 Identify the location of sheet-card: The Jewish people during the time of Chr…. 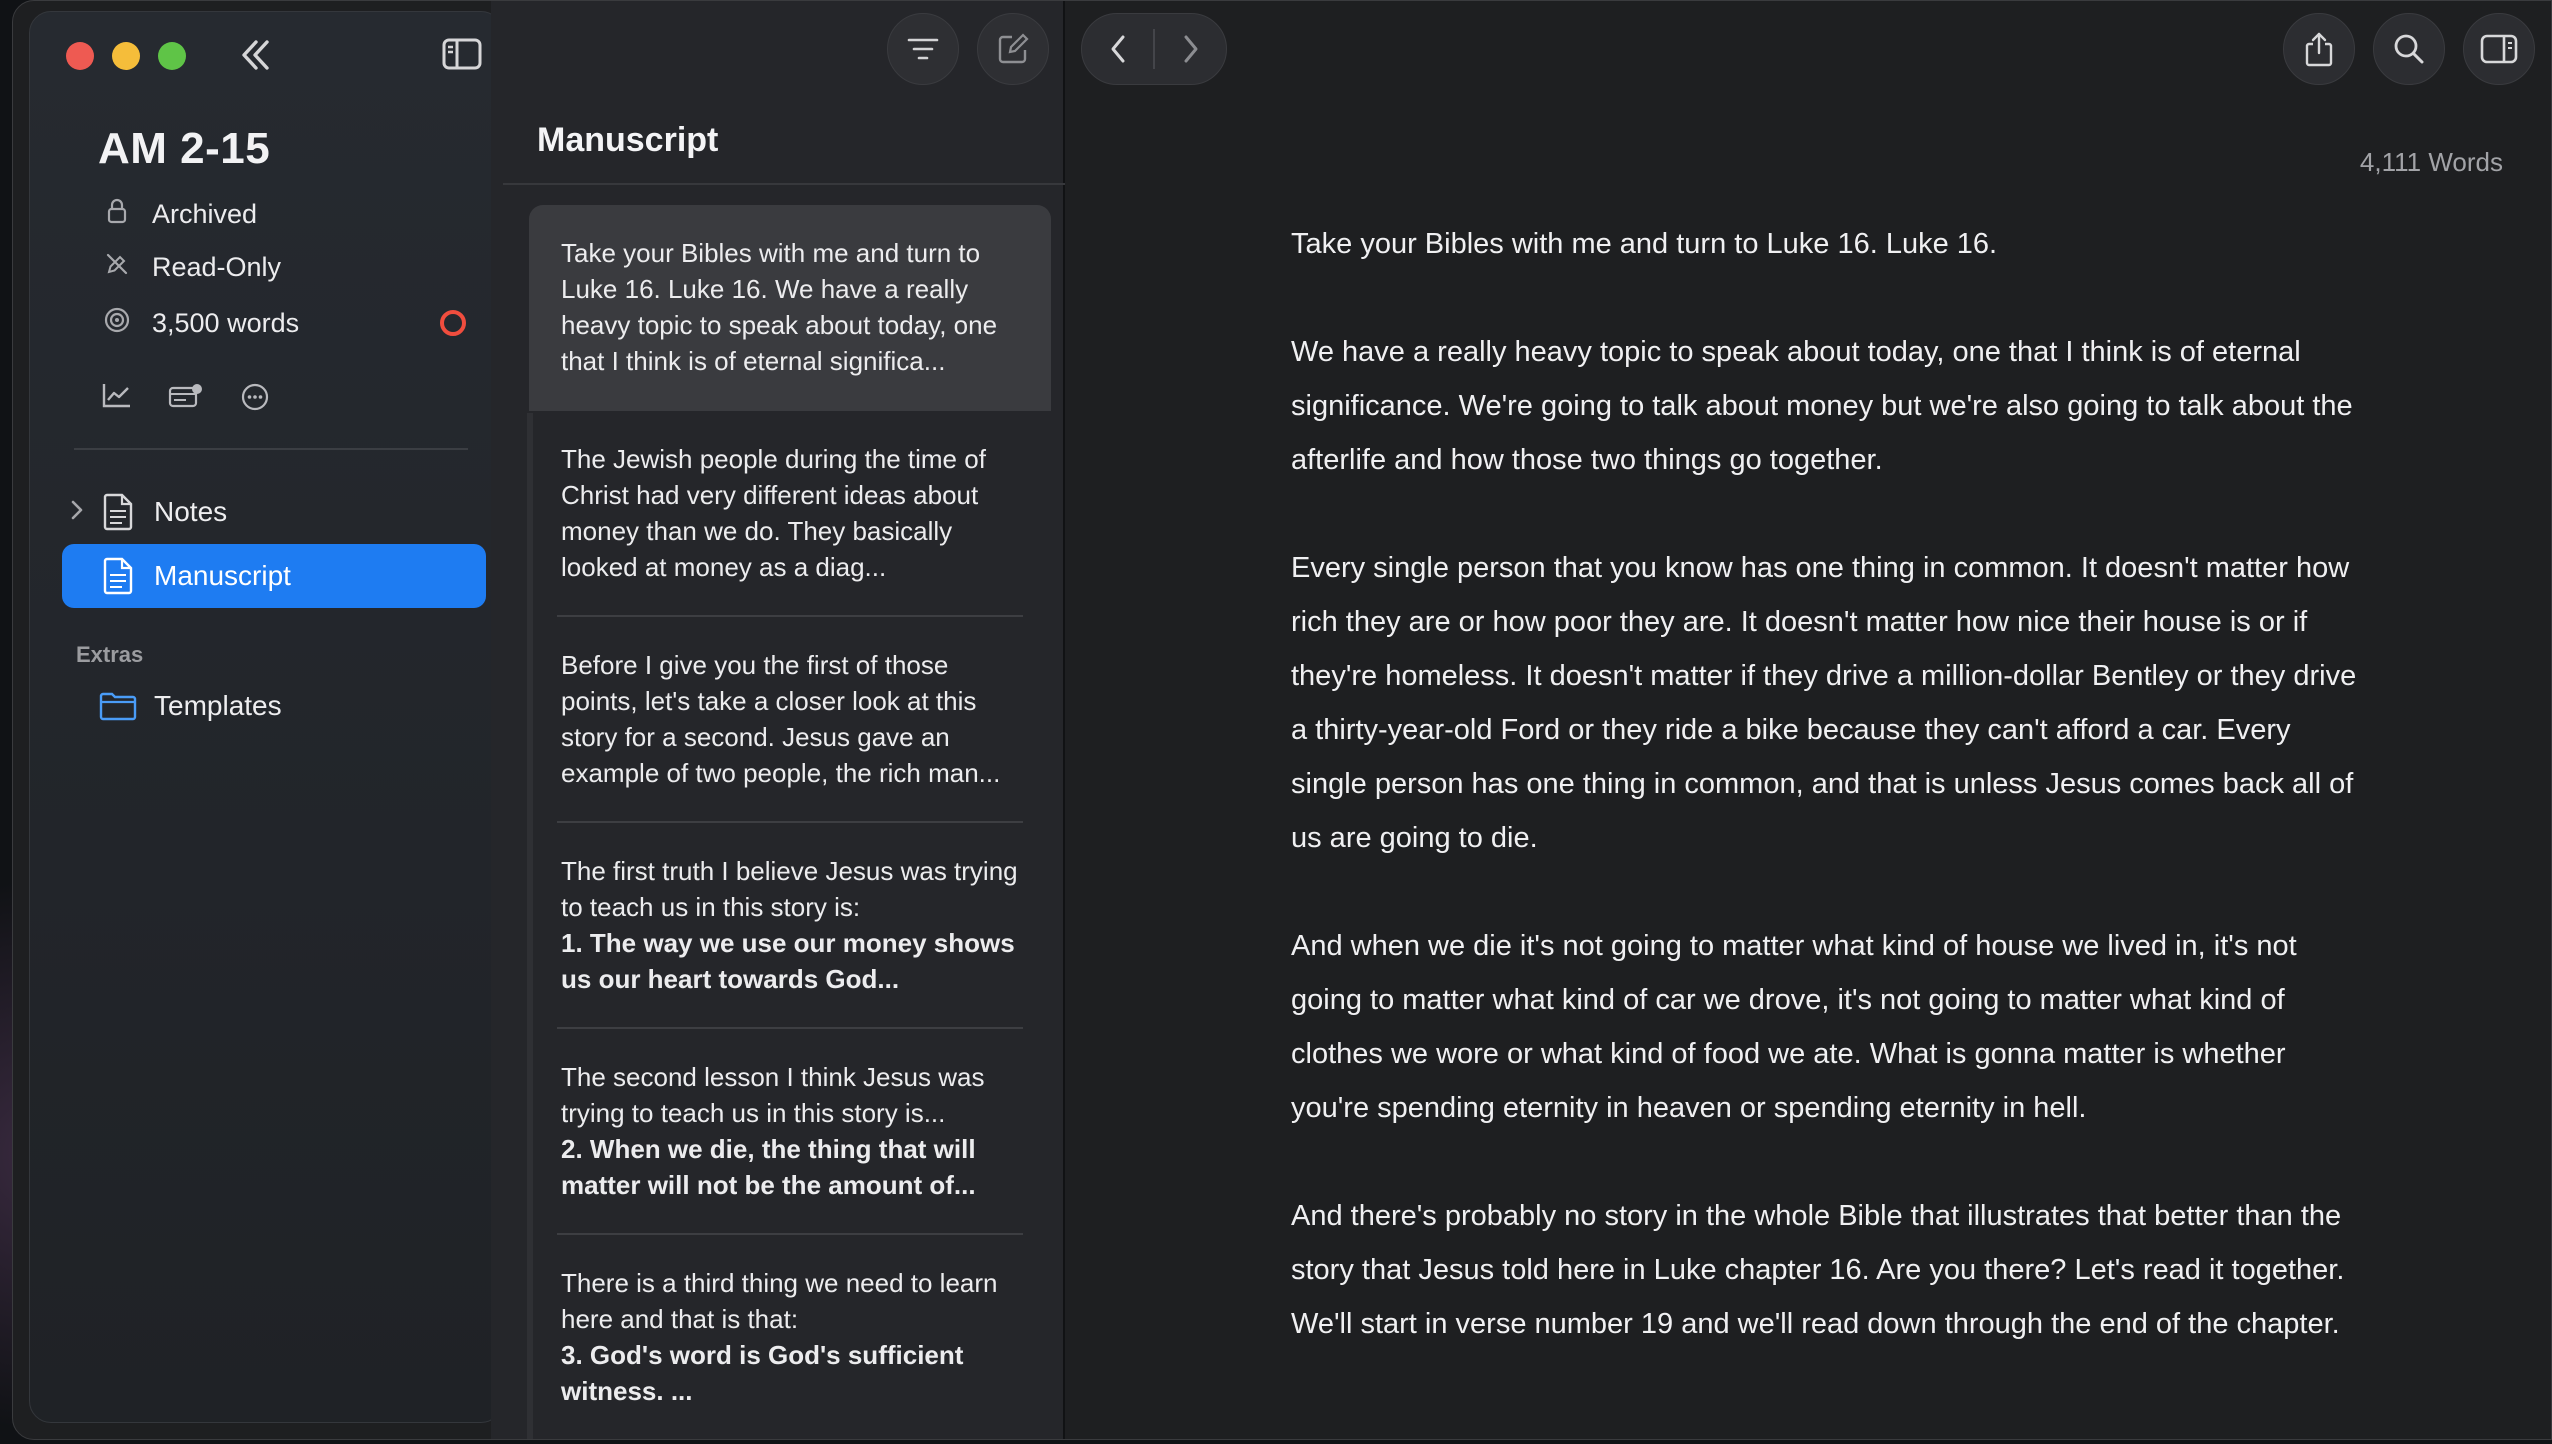
(790, 514).